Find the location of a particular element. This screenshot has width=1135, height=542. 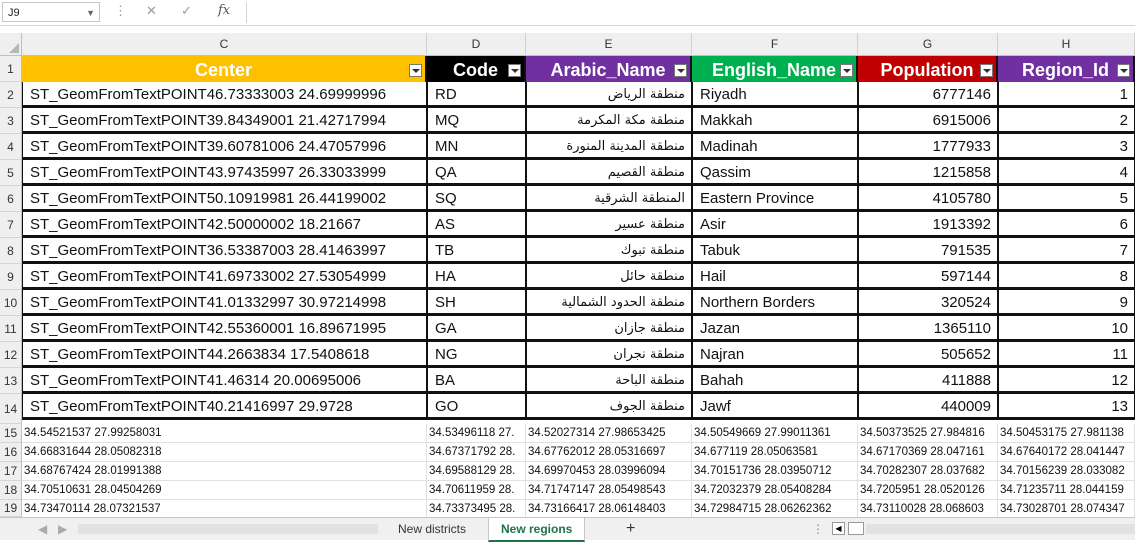

cell-arabic-name: منطقة القصيم is located at coordinates (609, 173).